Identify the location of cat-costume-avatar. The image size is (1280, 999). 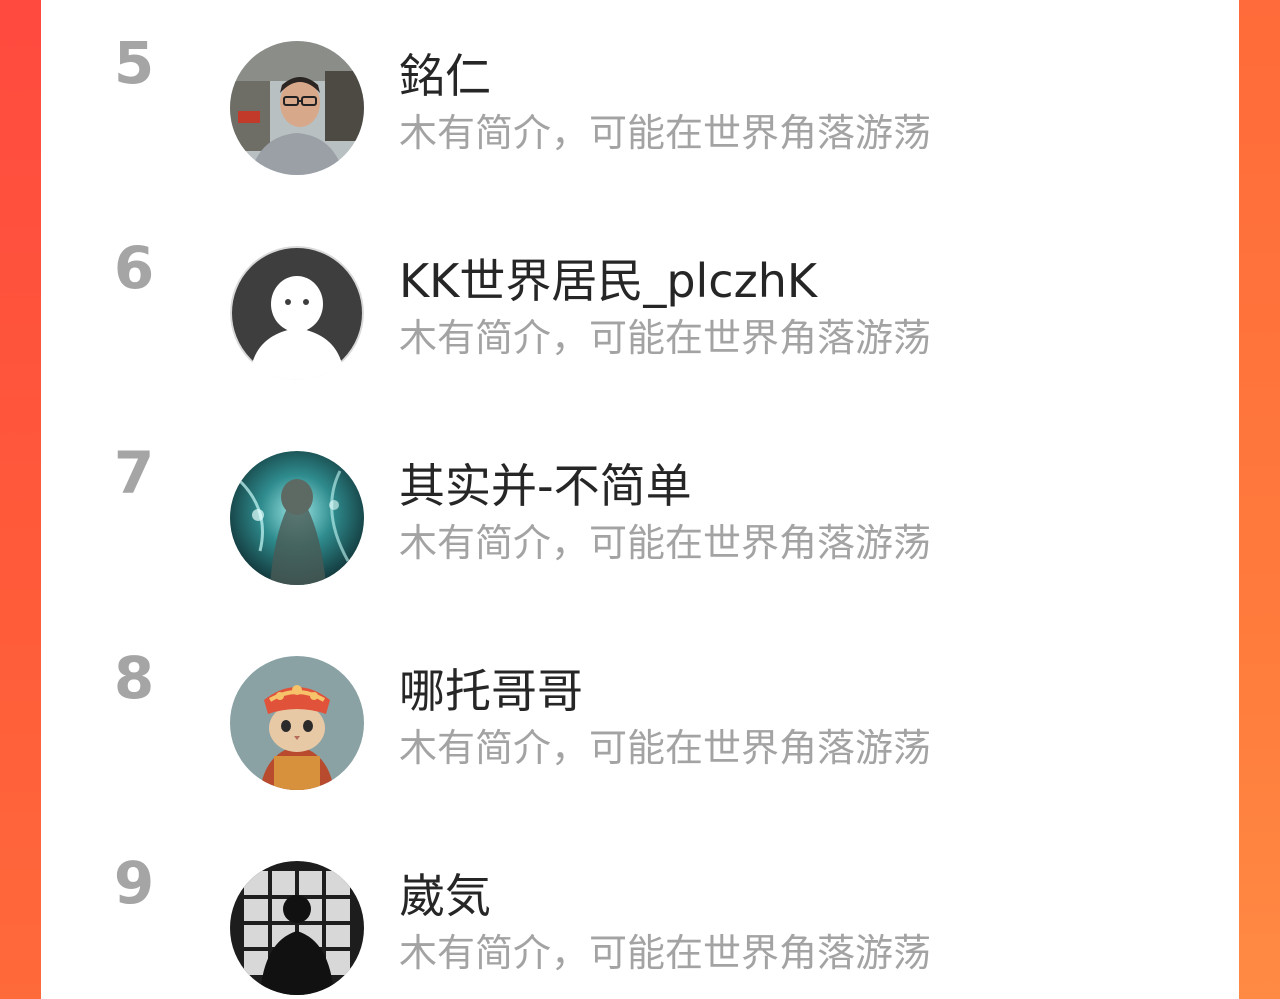
(297, 723).